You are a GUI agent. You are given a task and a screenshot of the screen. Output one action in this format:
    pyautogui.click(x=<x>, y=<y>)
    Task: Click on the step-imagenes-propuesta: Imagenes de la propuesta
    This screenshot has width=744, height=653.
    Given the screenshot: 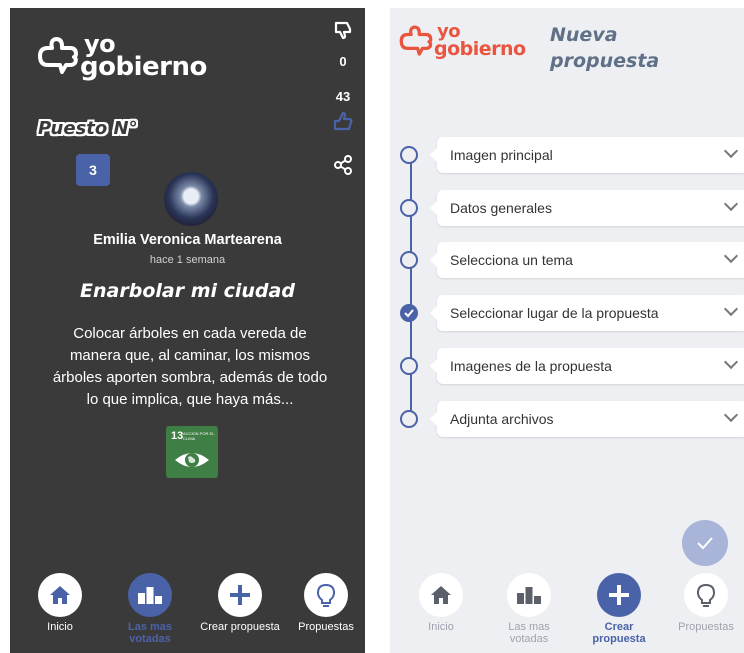 What is the action you would take?
    pyautogui.click(x=572, y=368)
    